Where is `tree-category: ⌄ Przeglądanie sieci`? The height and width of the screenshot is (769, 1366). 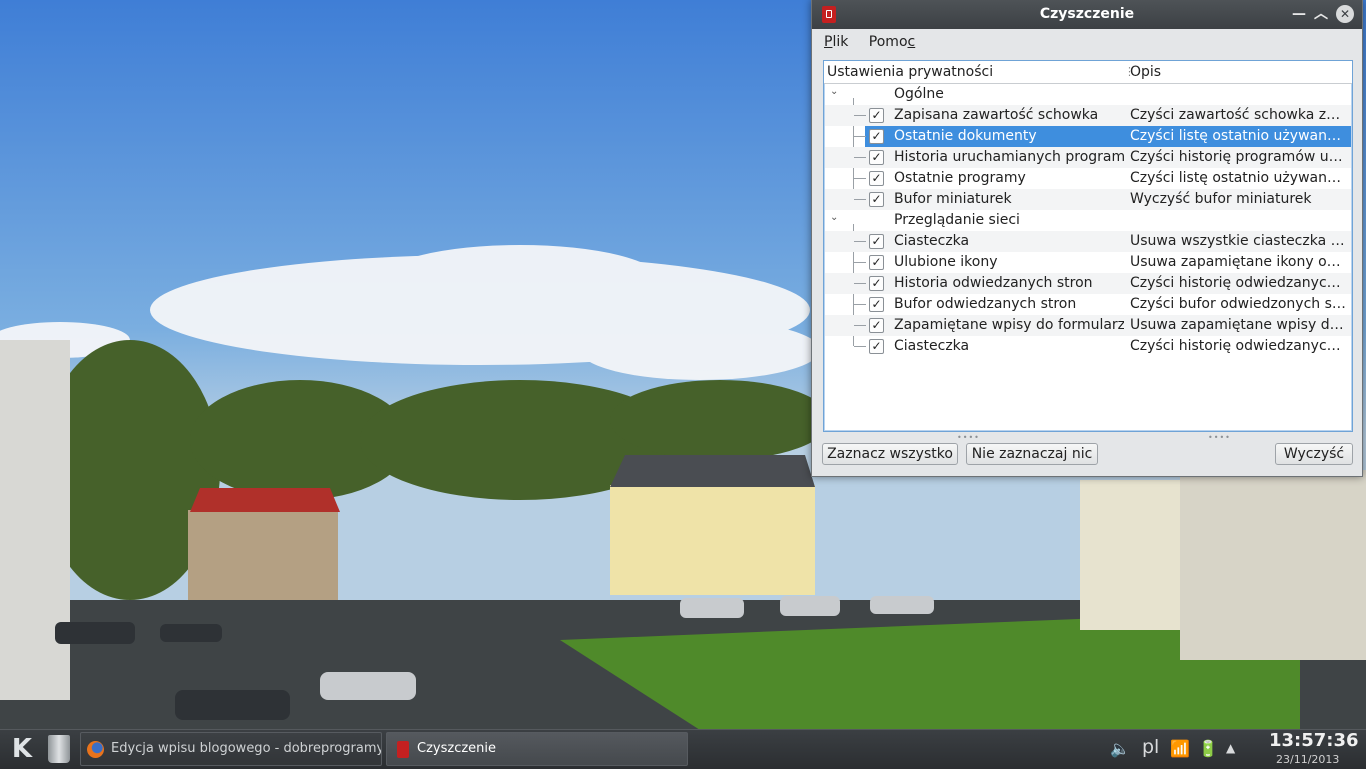 tree-category: ⌄ Przeglądanie sieci is located at coordinates (1088, 220).